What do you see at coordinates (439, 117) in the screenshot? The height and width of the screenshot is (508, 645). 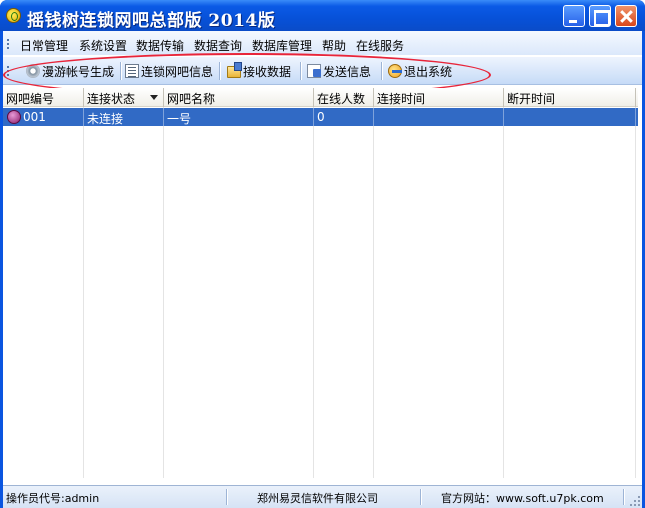 I see `cell-connect-time` at bounding box center [439, 117].